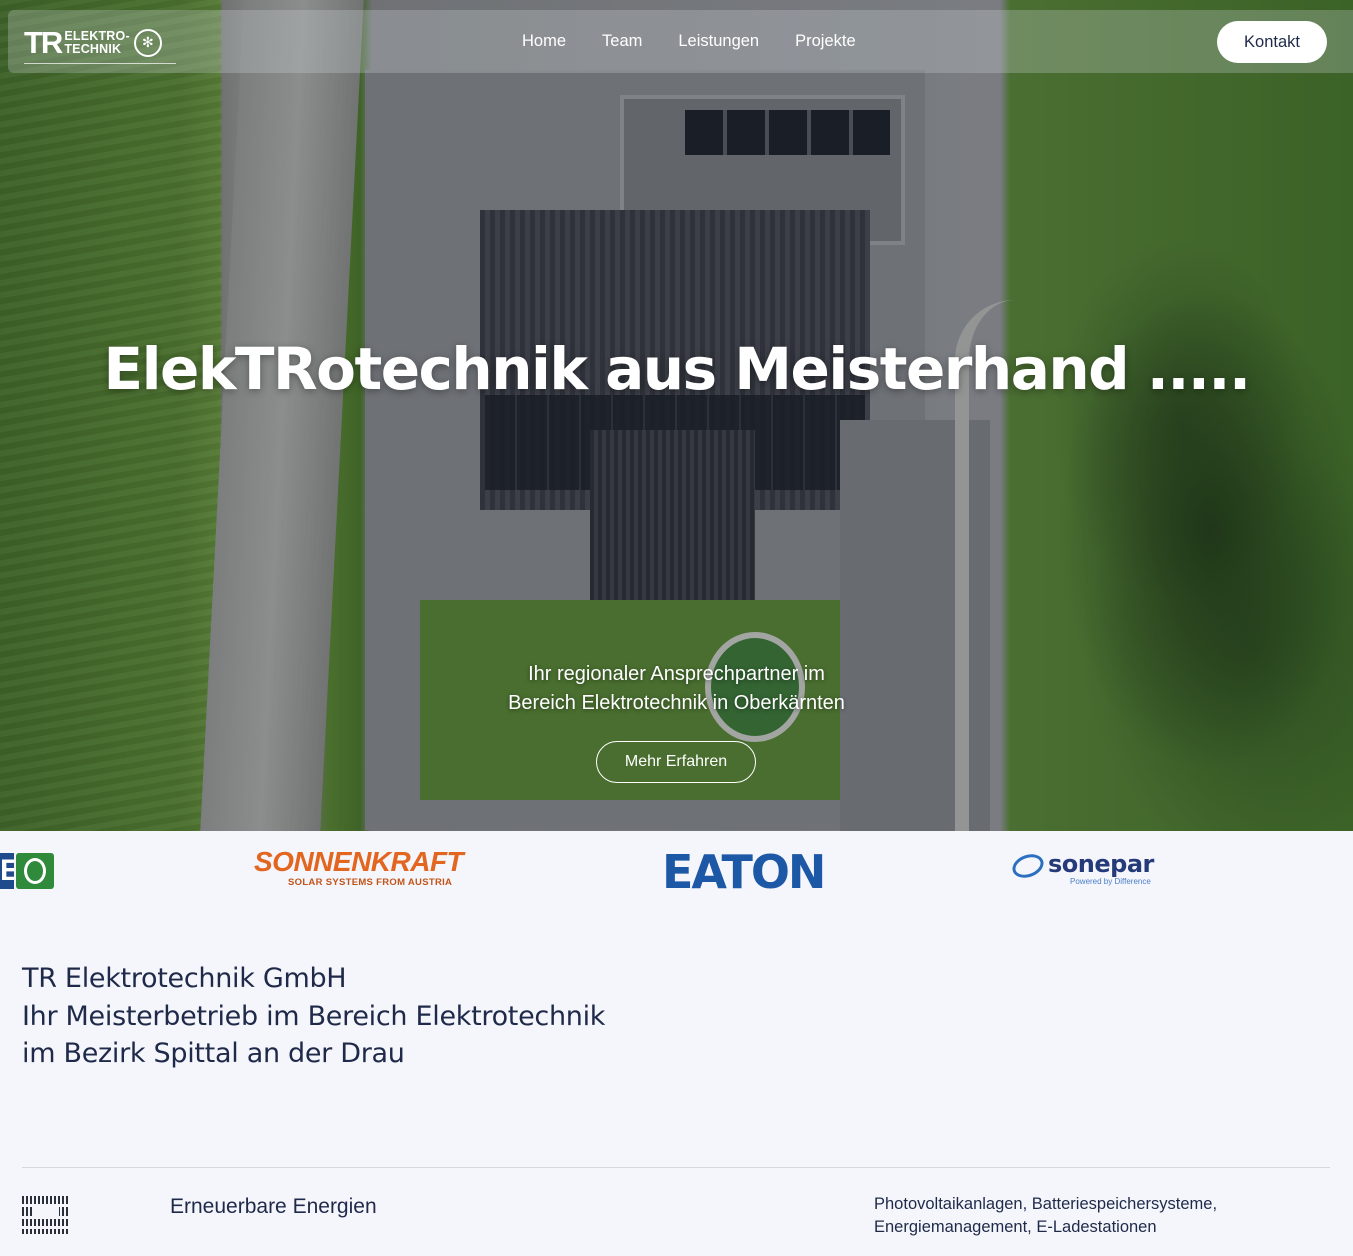  I want to click on sonepar-wordmark: sonepar Powered by Difference, so click(1101, 868).